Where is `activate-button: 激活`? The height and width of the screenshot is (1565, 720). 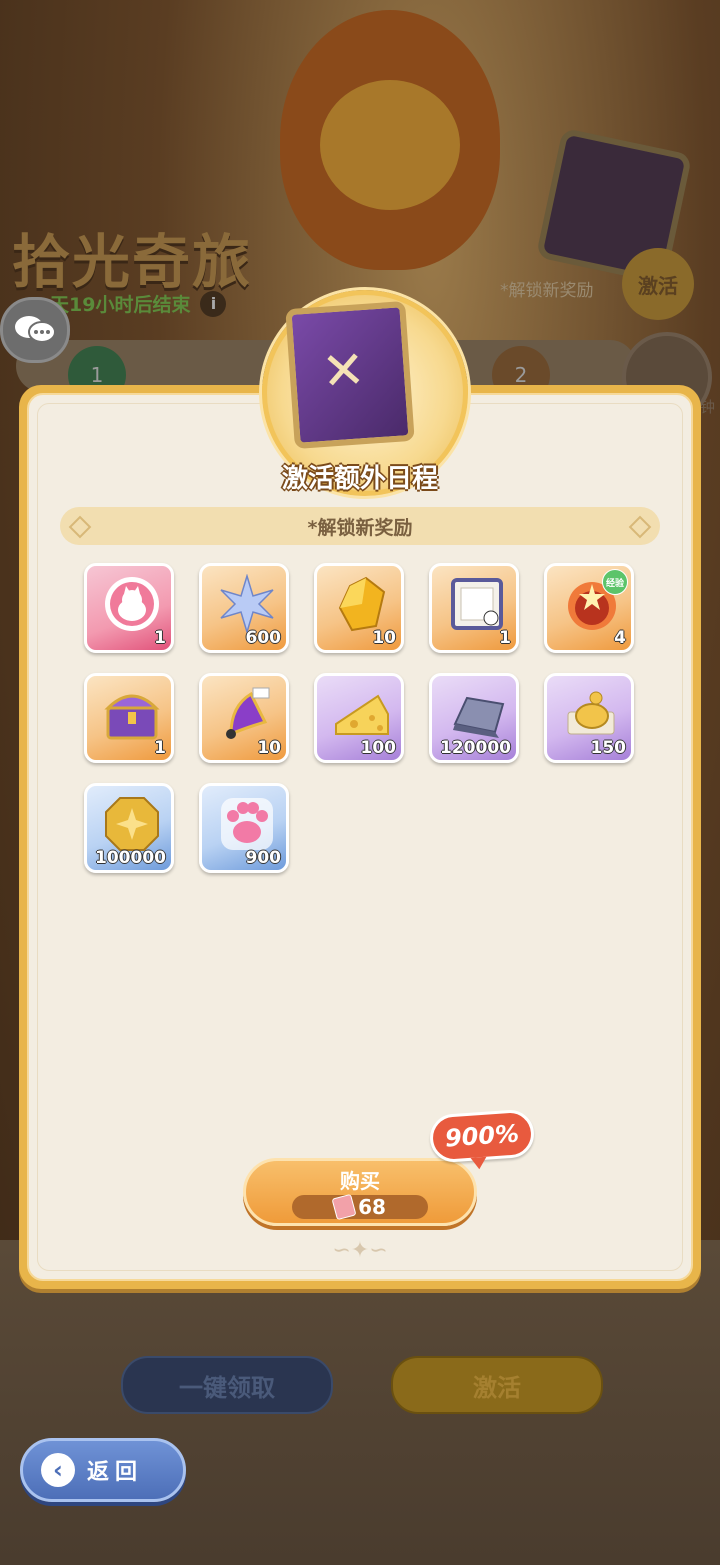
activate-button: 激活 is located at coordinates (497, 1385).